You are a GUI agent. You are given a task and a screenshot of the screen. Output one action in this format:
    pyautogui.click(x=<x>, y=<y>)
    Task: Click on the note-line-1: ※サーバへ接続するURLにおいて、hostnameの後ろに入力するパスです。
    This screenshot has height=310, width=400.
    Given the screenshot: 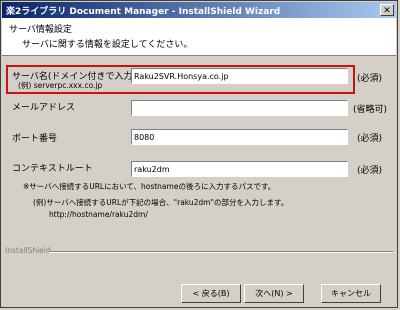 What is the action you would take?
    pyautogui.click(x=149, y=186)
    